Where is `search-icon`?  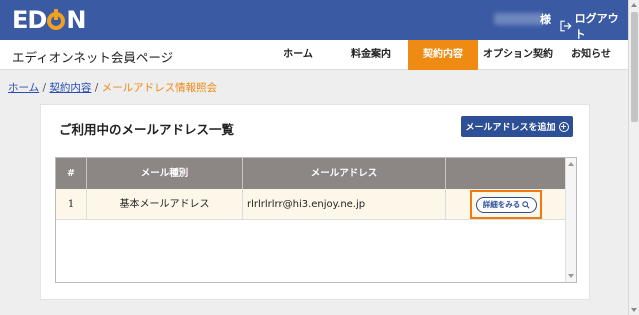
search-icon is located at coordinates (526, 205).